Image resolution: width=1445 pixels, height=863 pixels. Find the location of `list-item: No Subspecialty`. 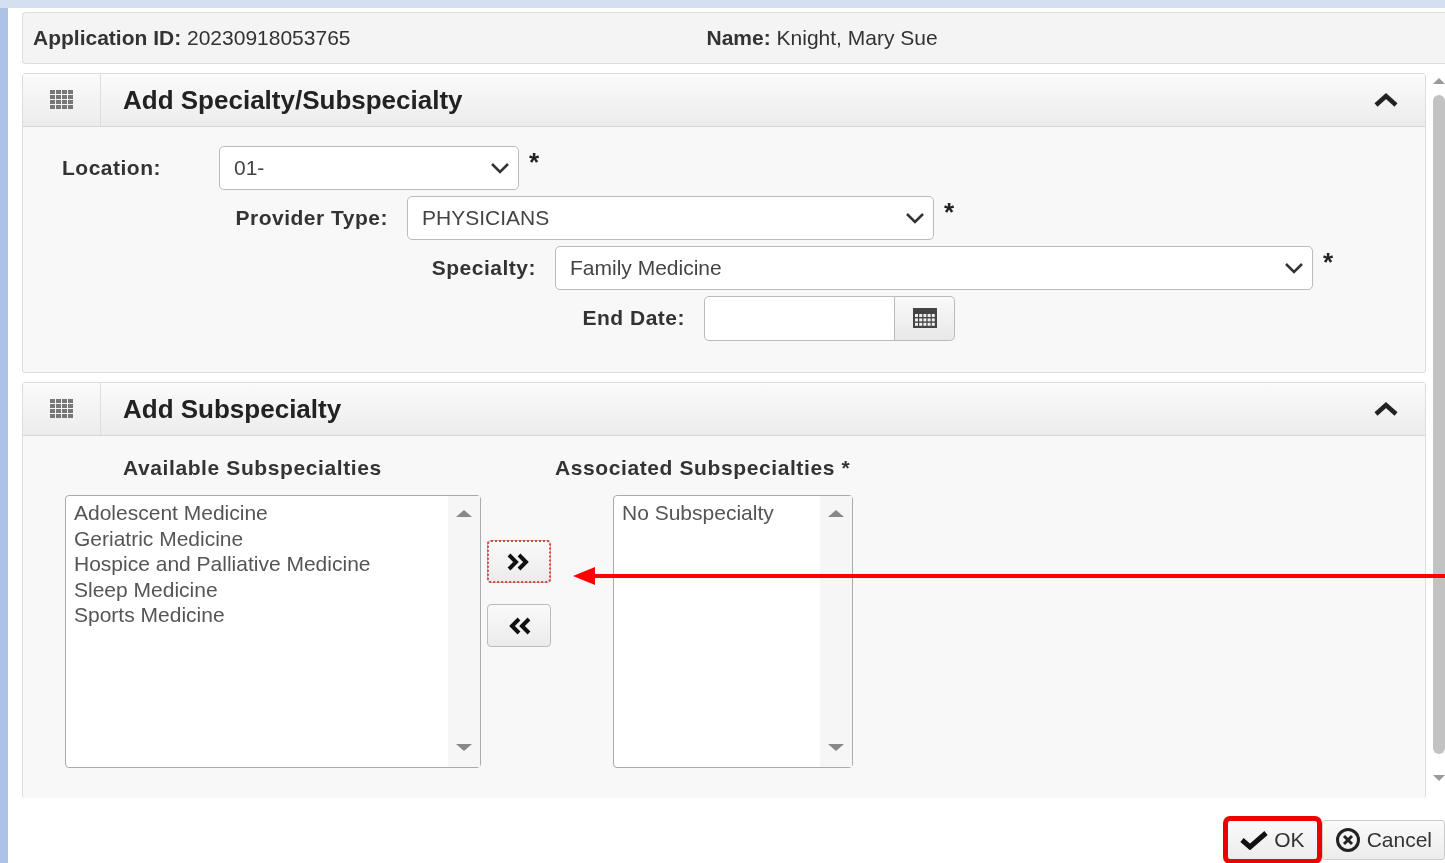

list-item: No Subspecialty is located at coordinates (698, 513).